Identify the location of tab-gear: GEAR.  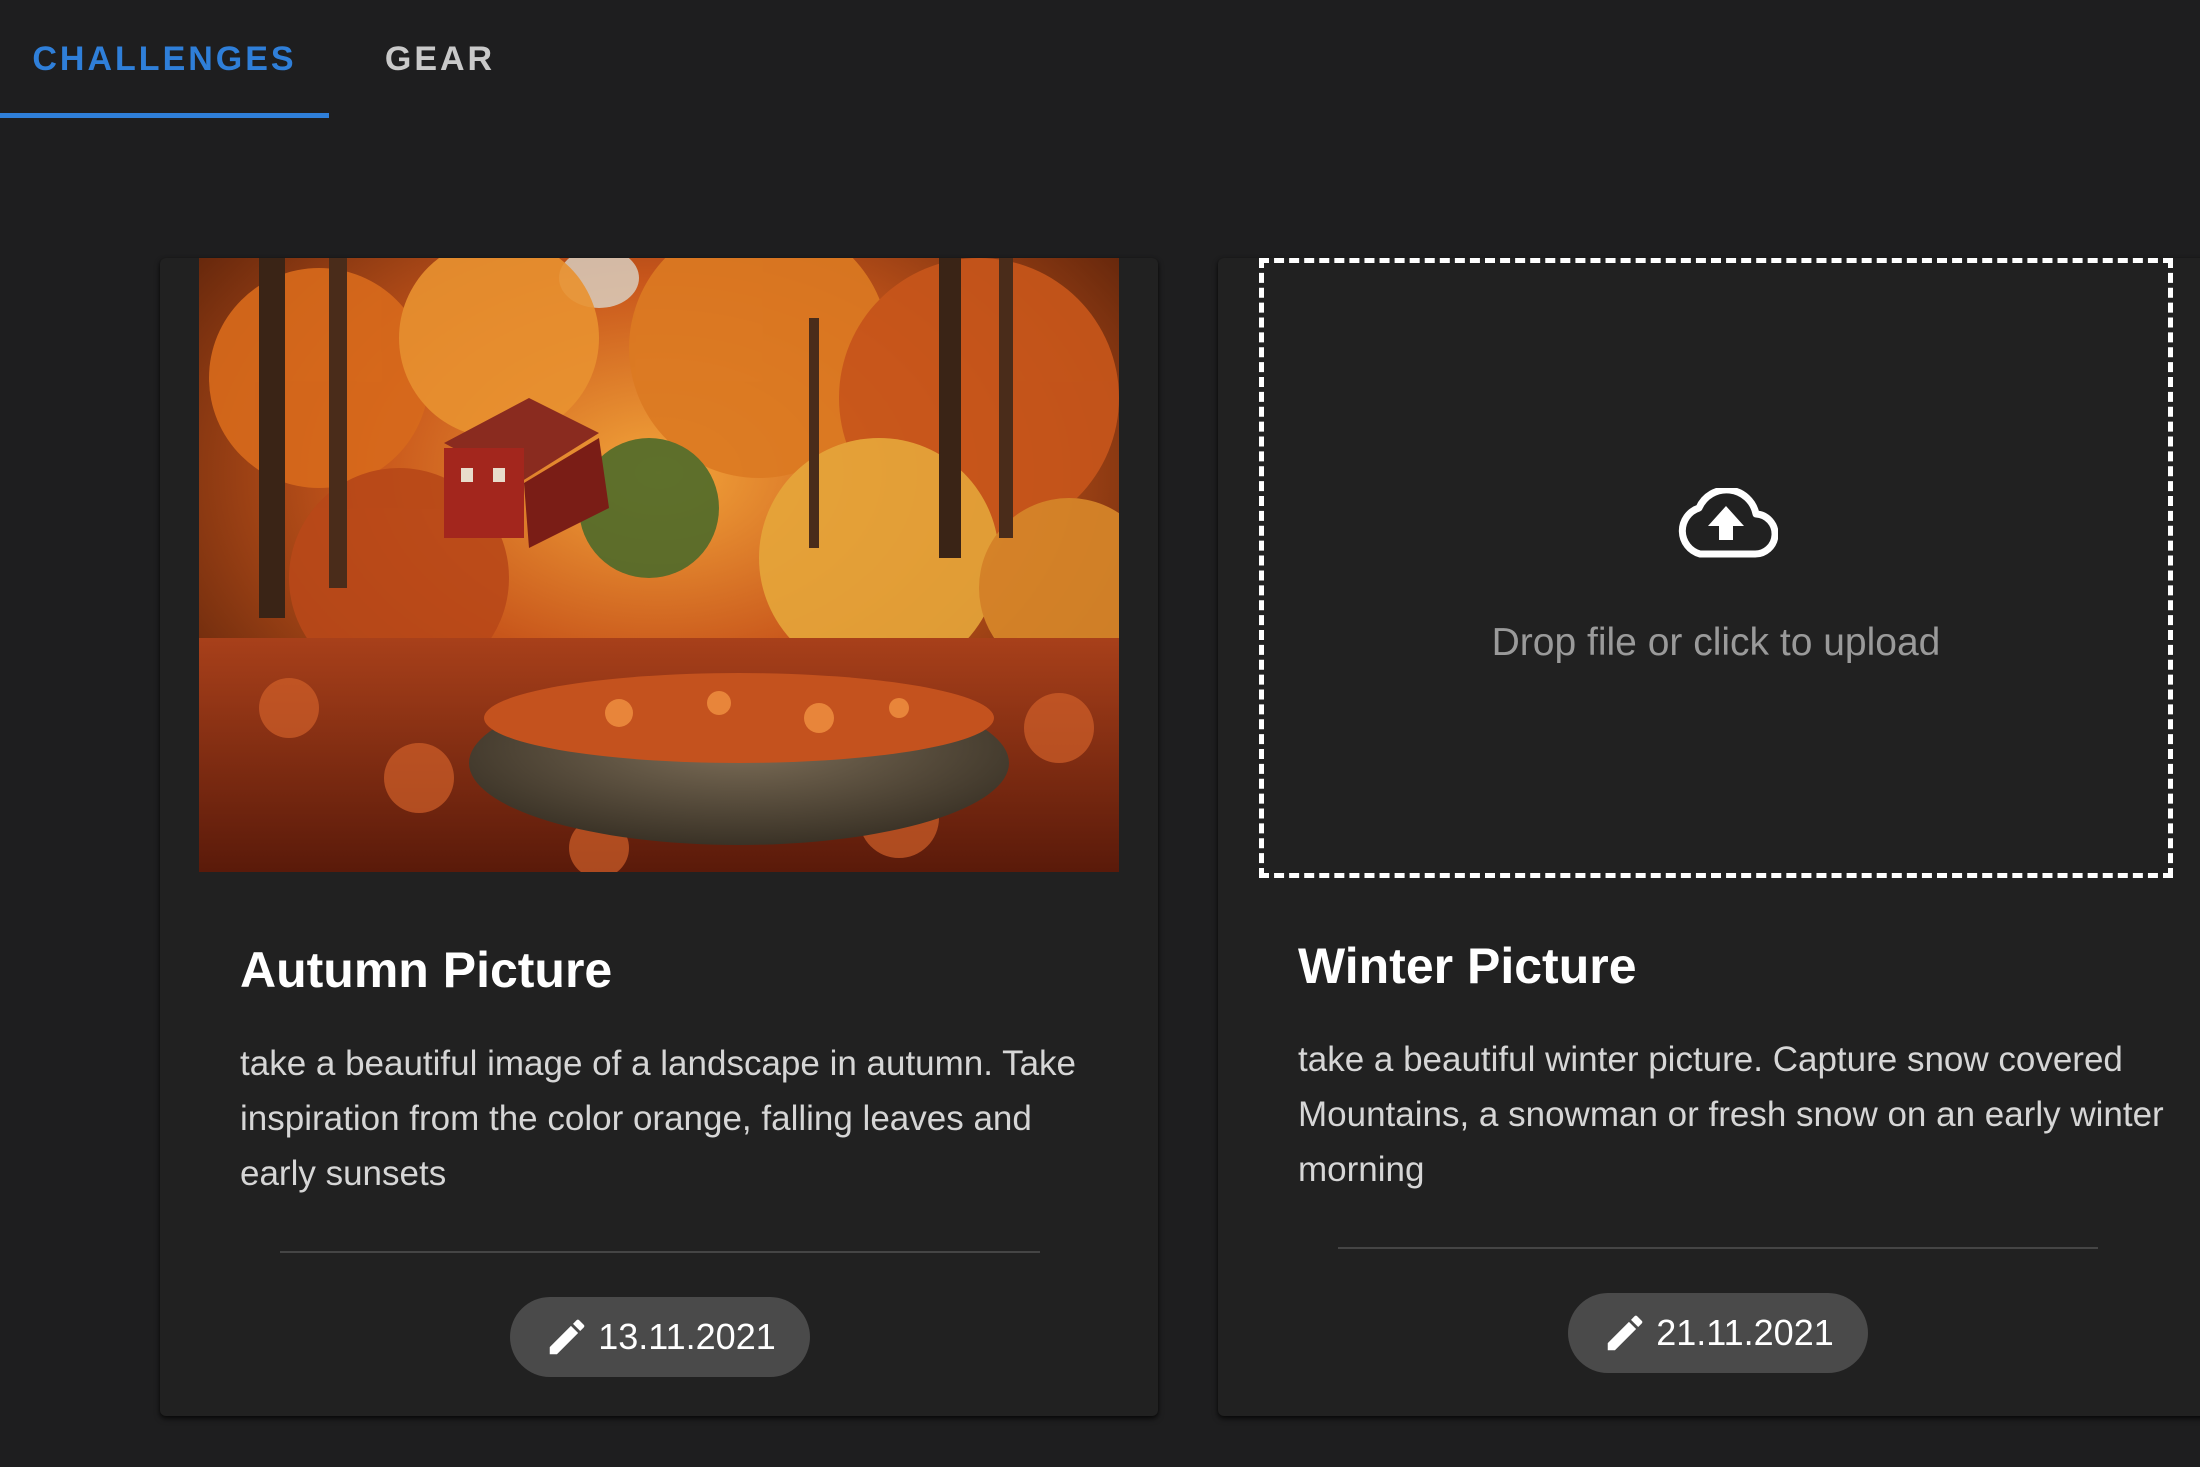
(440, 59).